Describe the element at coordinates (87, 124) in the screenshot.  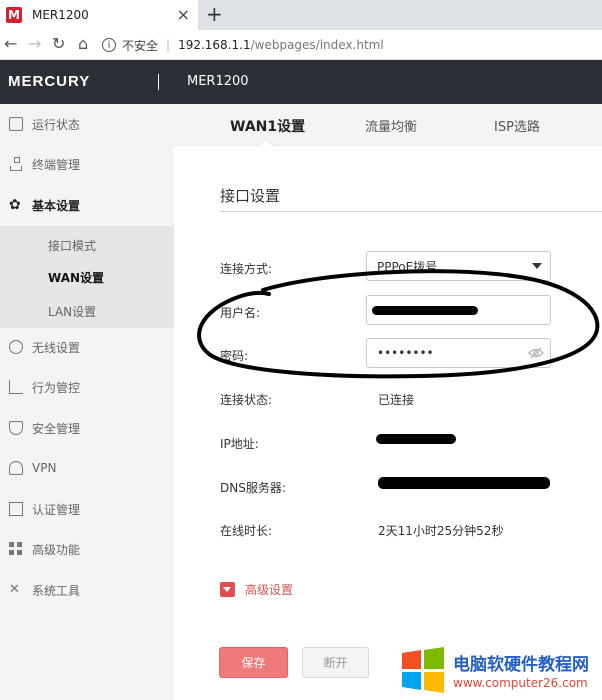
I see `sidebar-item-status: 运行状态` at that location.